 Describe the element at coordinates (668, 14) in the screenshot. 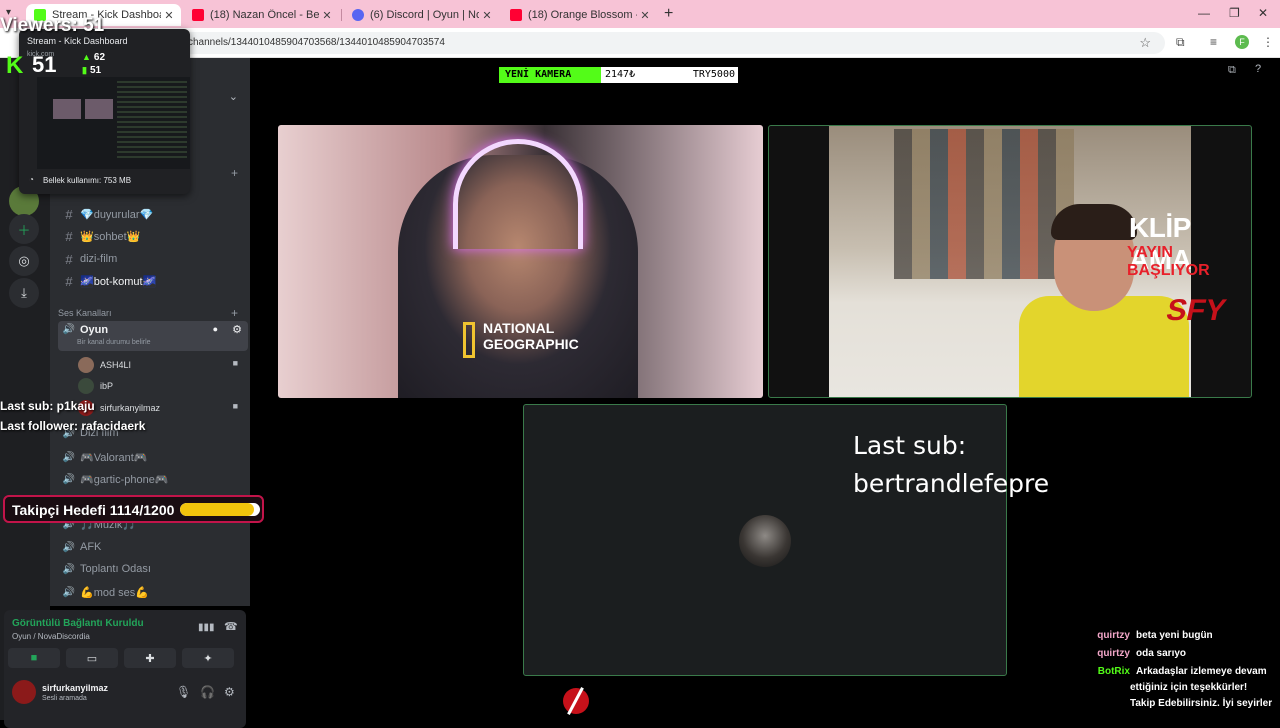

I see `new-tab-button: +` at that location.